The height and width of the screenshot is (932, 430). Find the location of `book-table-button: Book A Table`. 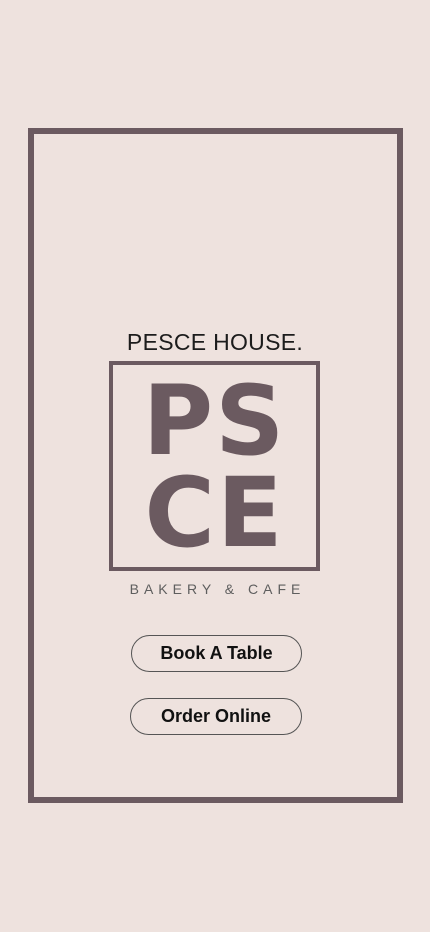

book-table-button: Book A Table is located at coordinates (216, 653).